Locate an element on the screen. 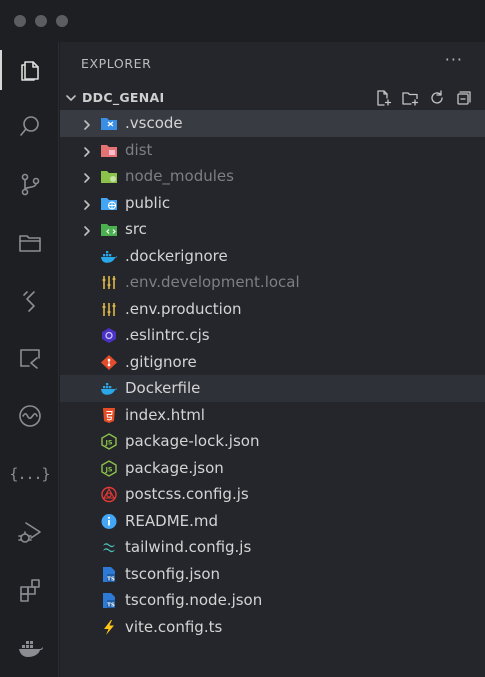 The image size is (485, 677). tailwind-icon is located at coordinates (109, 547).